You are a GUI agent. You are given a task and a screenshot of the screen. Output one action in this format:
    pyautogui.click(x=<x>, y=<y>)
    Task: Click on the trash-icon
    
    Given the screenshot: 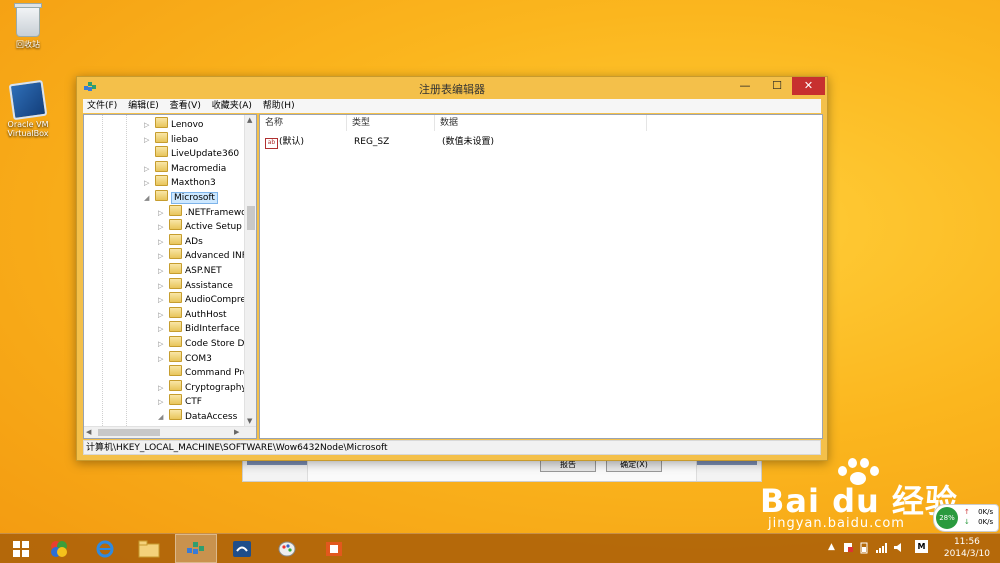 What is the action you would take?
    pyautogui.click(x=28, y=20)
    